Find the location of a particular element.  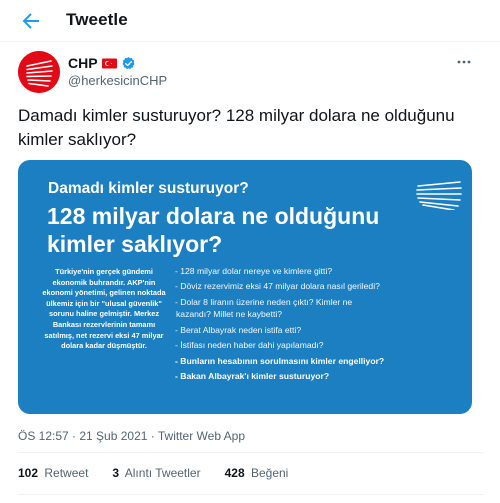

turkey-flag-icon is located at coordinates (109, 63).